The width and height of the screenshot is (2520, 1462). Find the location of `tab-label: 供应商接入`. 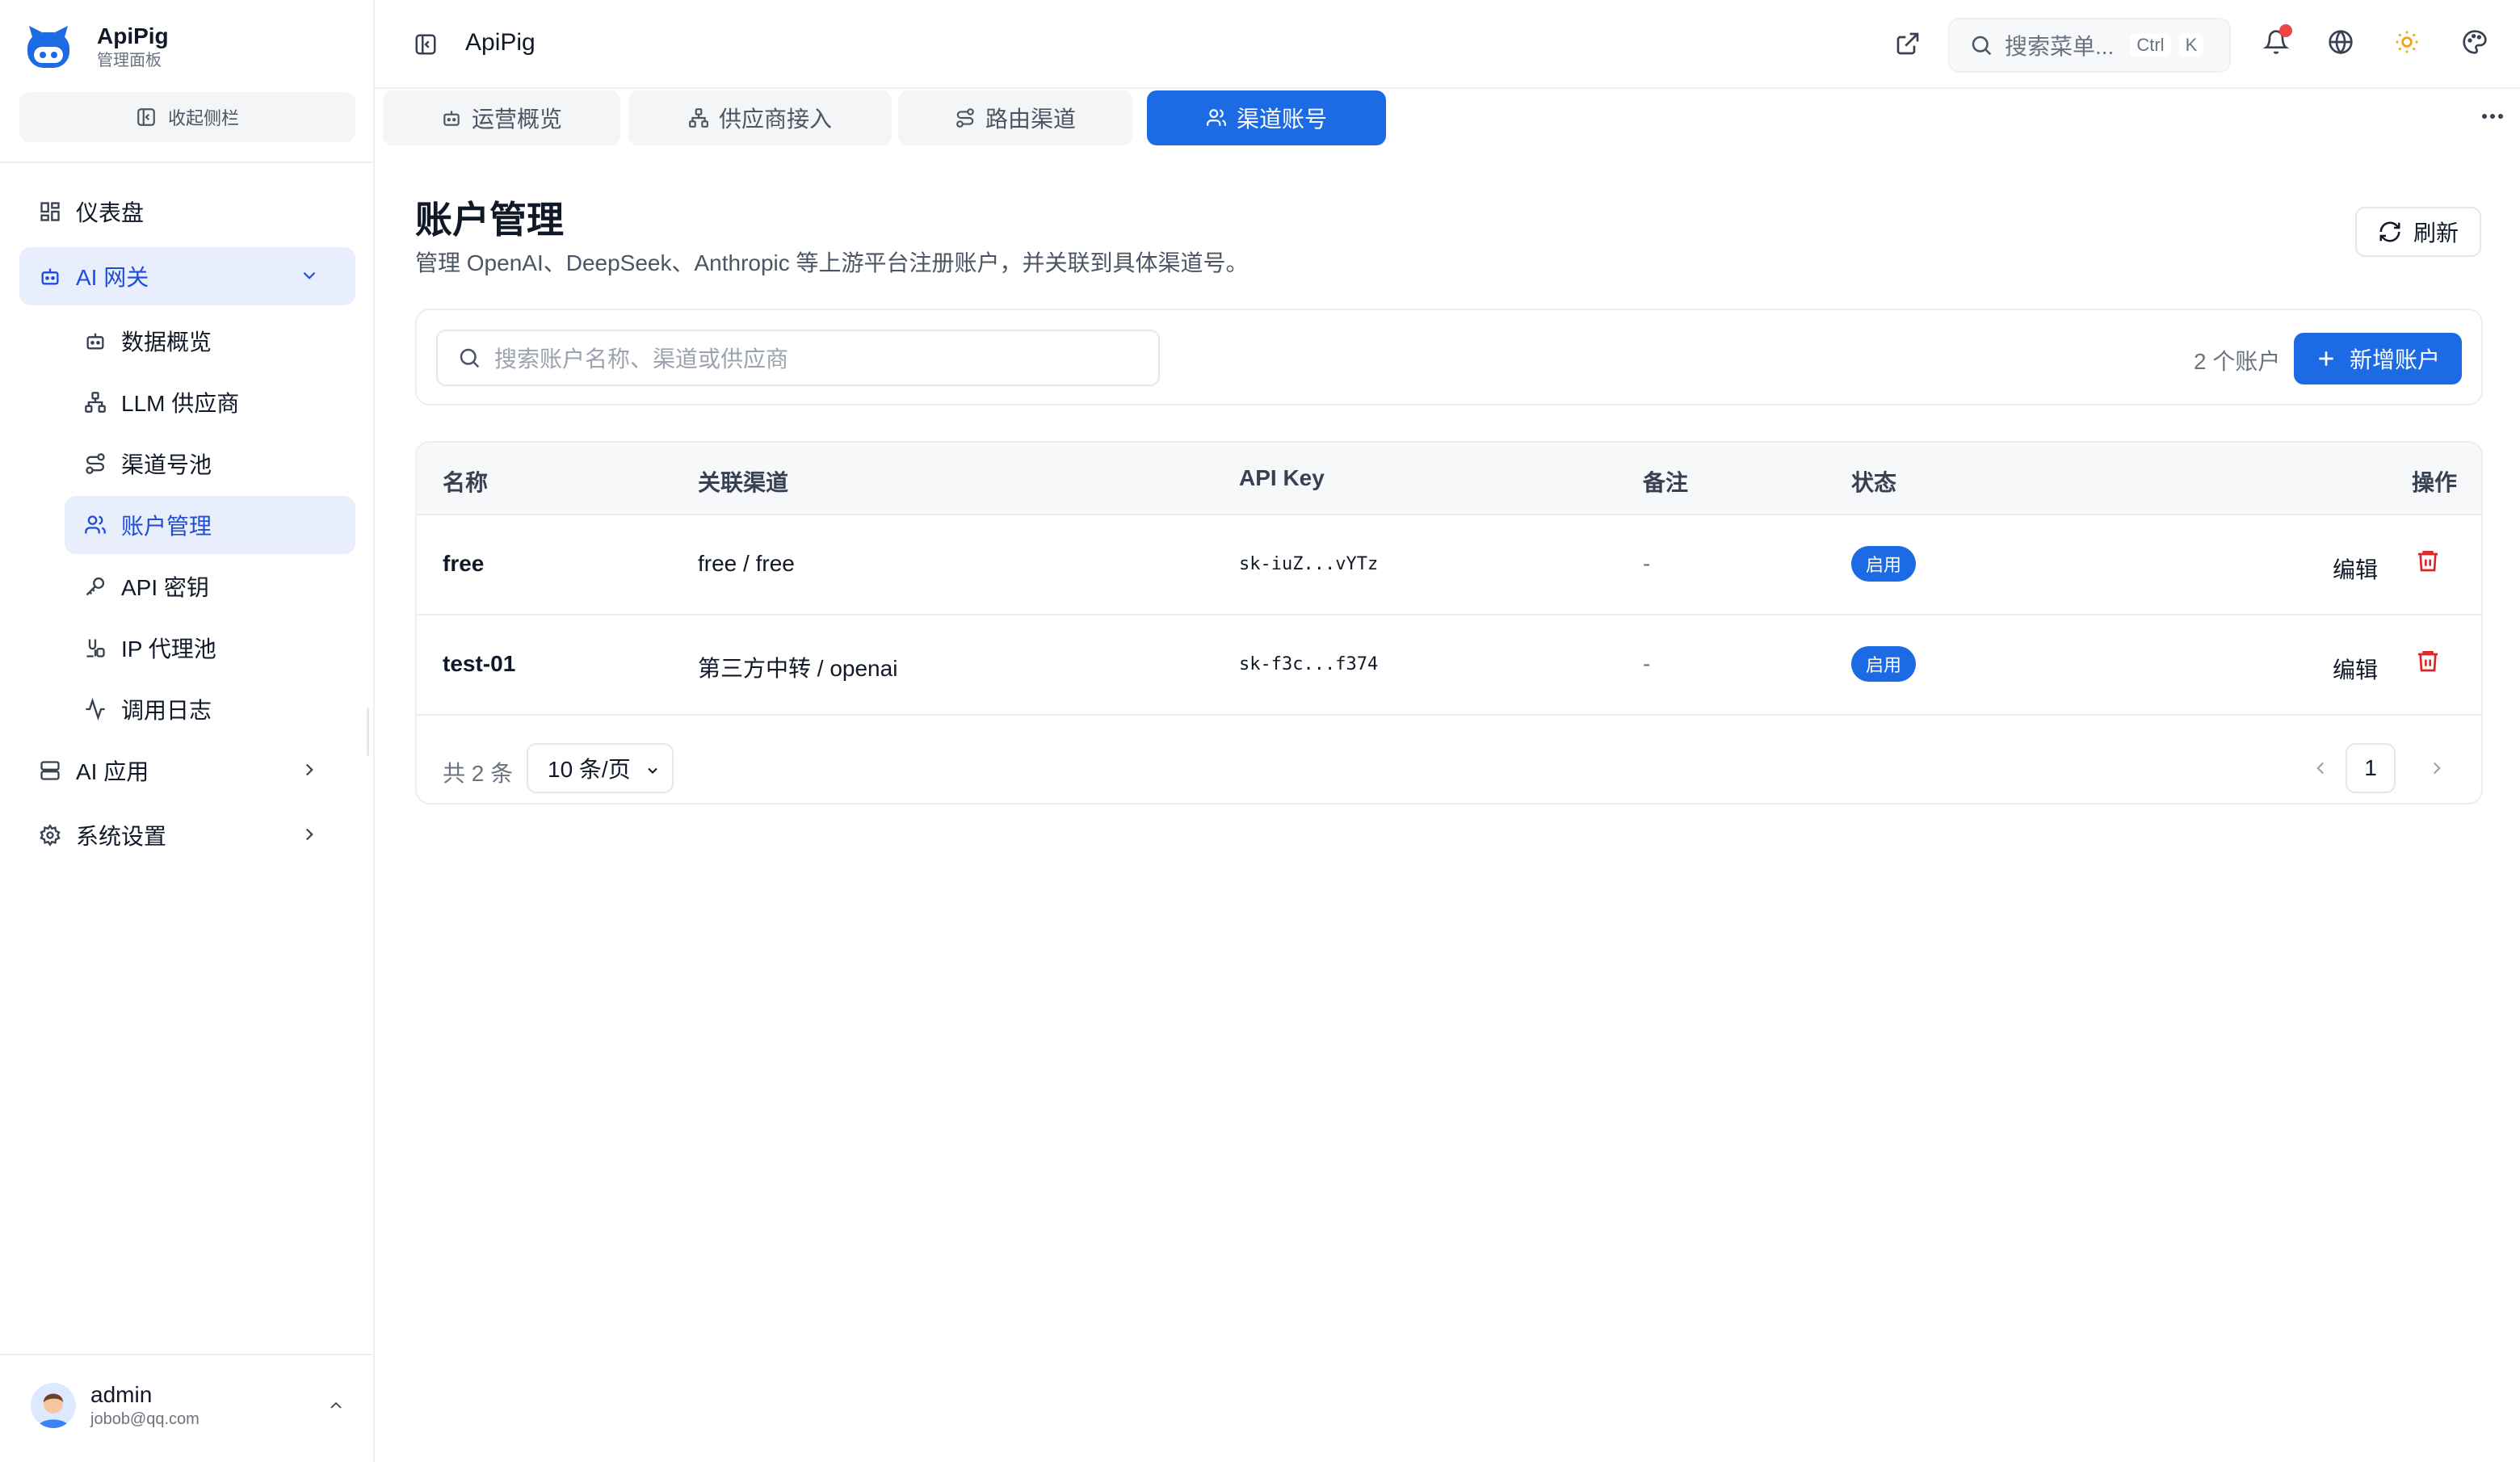

tab-label: 供应商接入 is located at coordinates (775, 119).